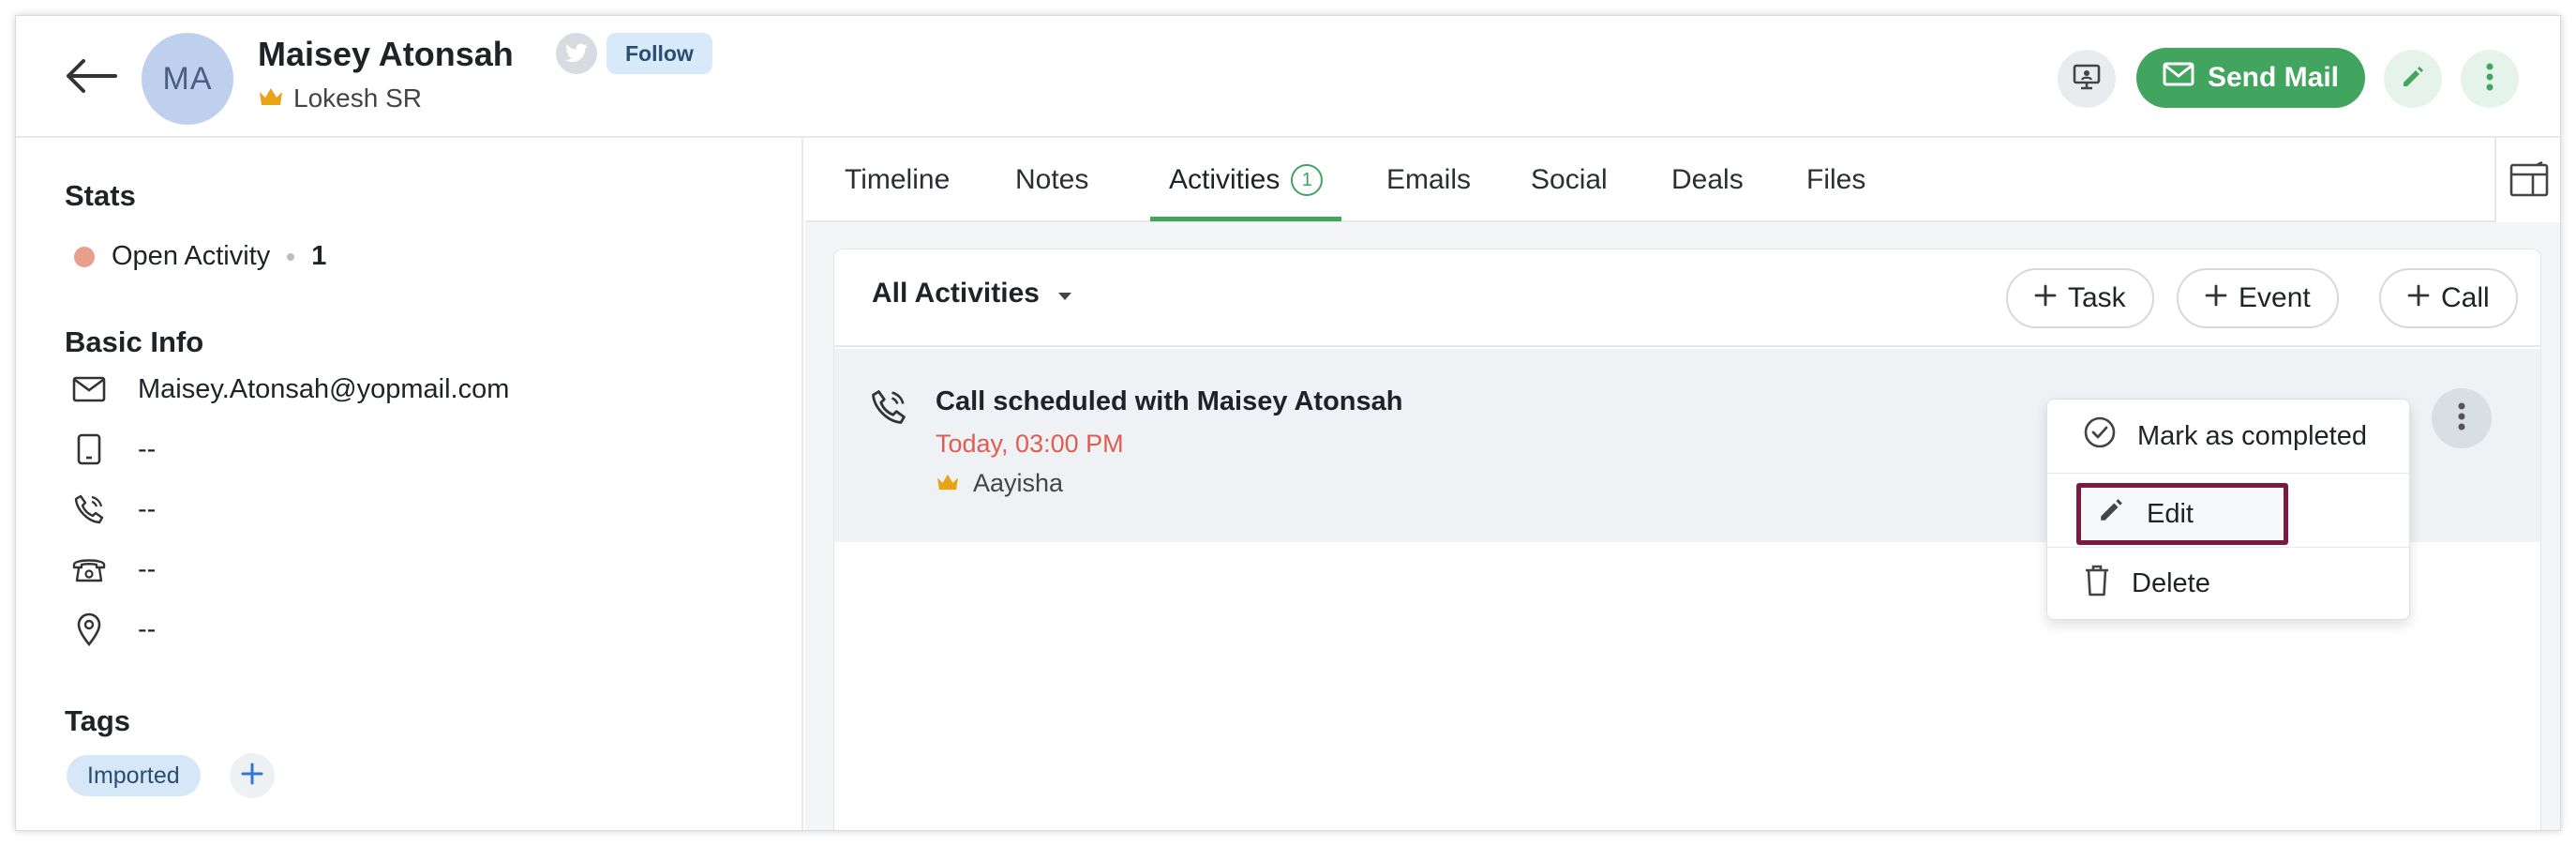 The width and height of the screenshot is (2576, 846). Describe the element at coordinates (89, 389) in the screenshot. I see `envelope-icon` at that location.